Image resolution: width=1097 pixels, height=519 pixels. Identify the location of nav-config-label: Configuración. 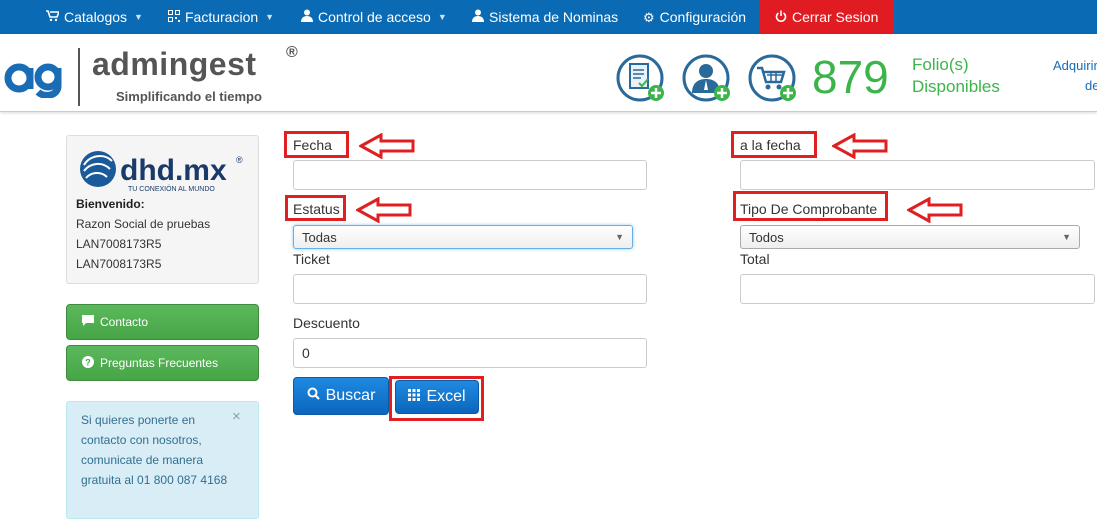
(703, 16).